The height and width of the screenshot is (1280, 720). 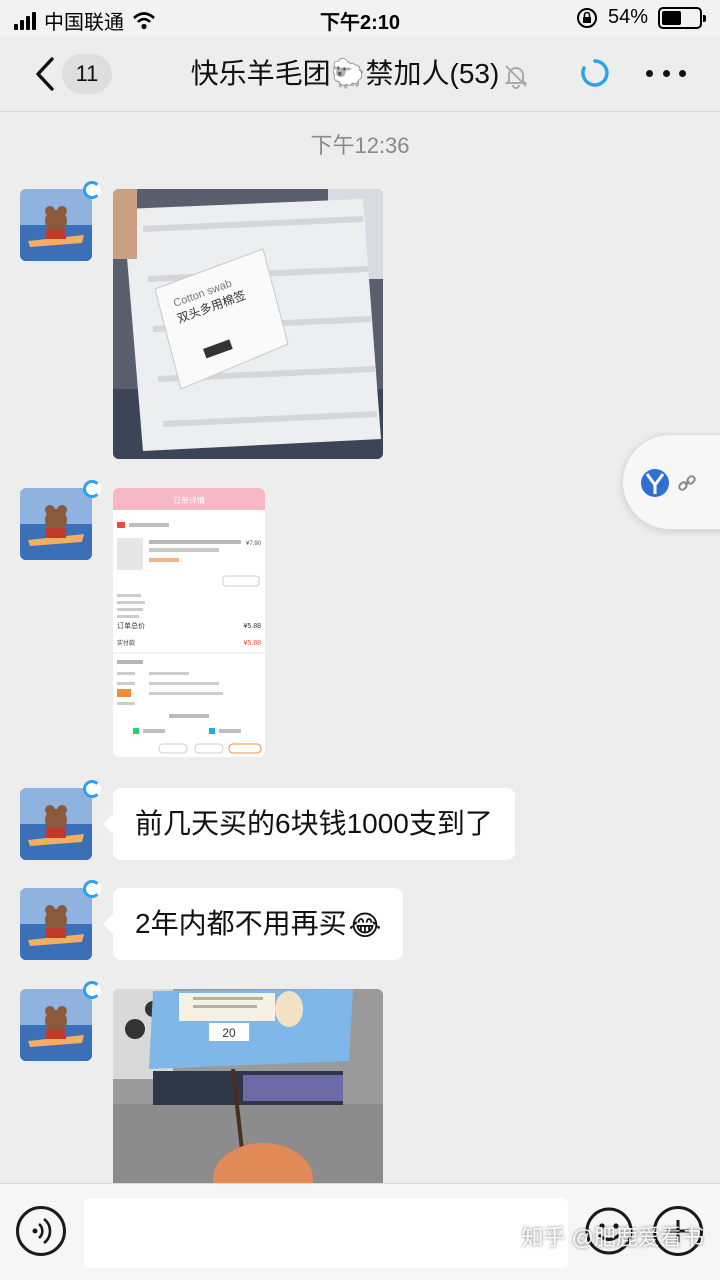 I want to click on laughing-crying-emoji: 😂, so click(x=365, y=925).